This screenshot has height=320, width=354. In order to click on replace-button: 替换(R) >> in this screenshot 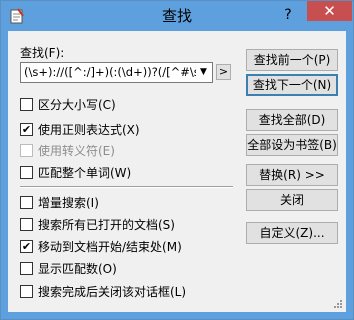, I will do `click(292, 175)`.